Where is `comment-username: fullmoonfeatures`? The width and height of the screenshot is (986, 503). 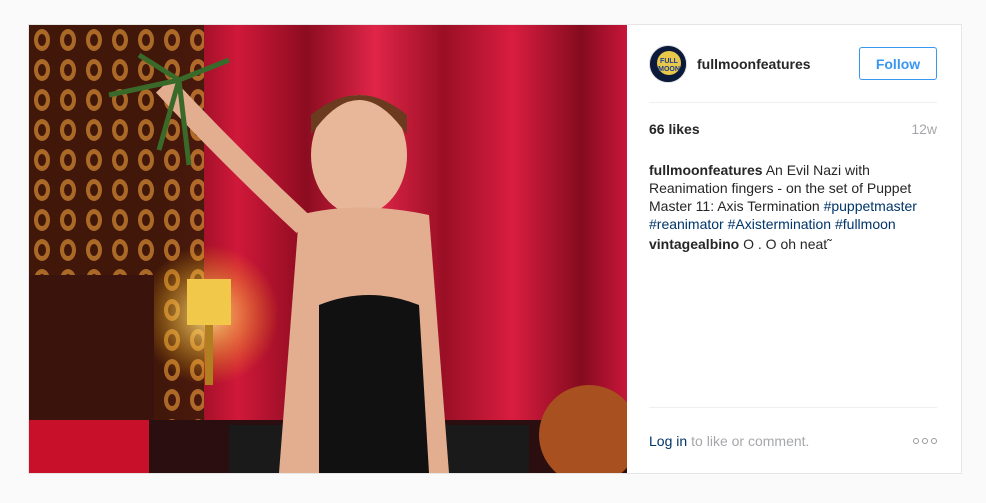 comment-username: fullmoonfeatures is located at coordinates (706, 170).